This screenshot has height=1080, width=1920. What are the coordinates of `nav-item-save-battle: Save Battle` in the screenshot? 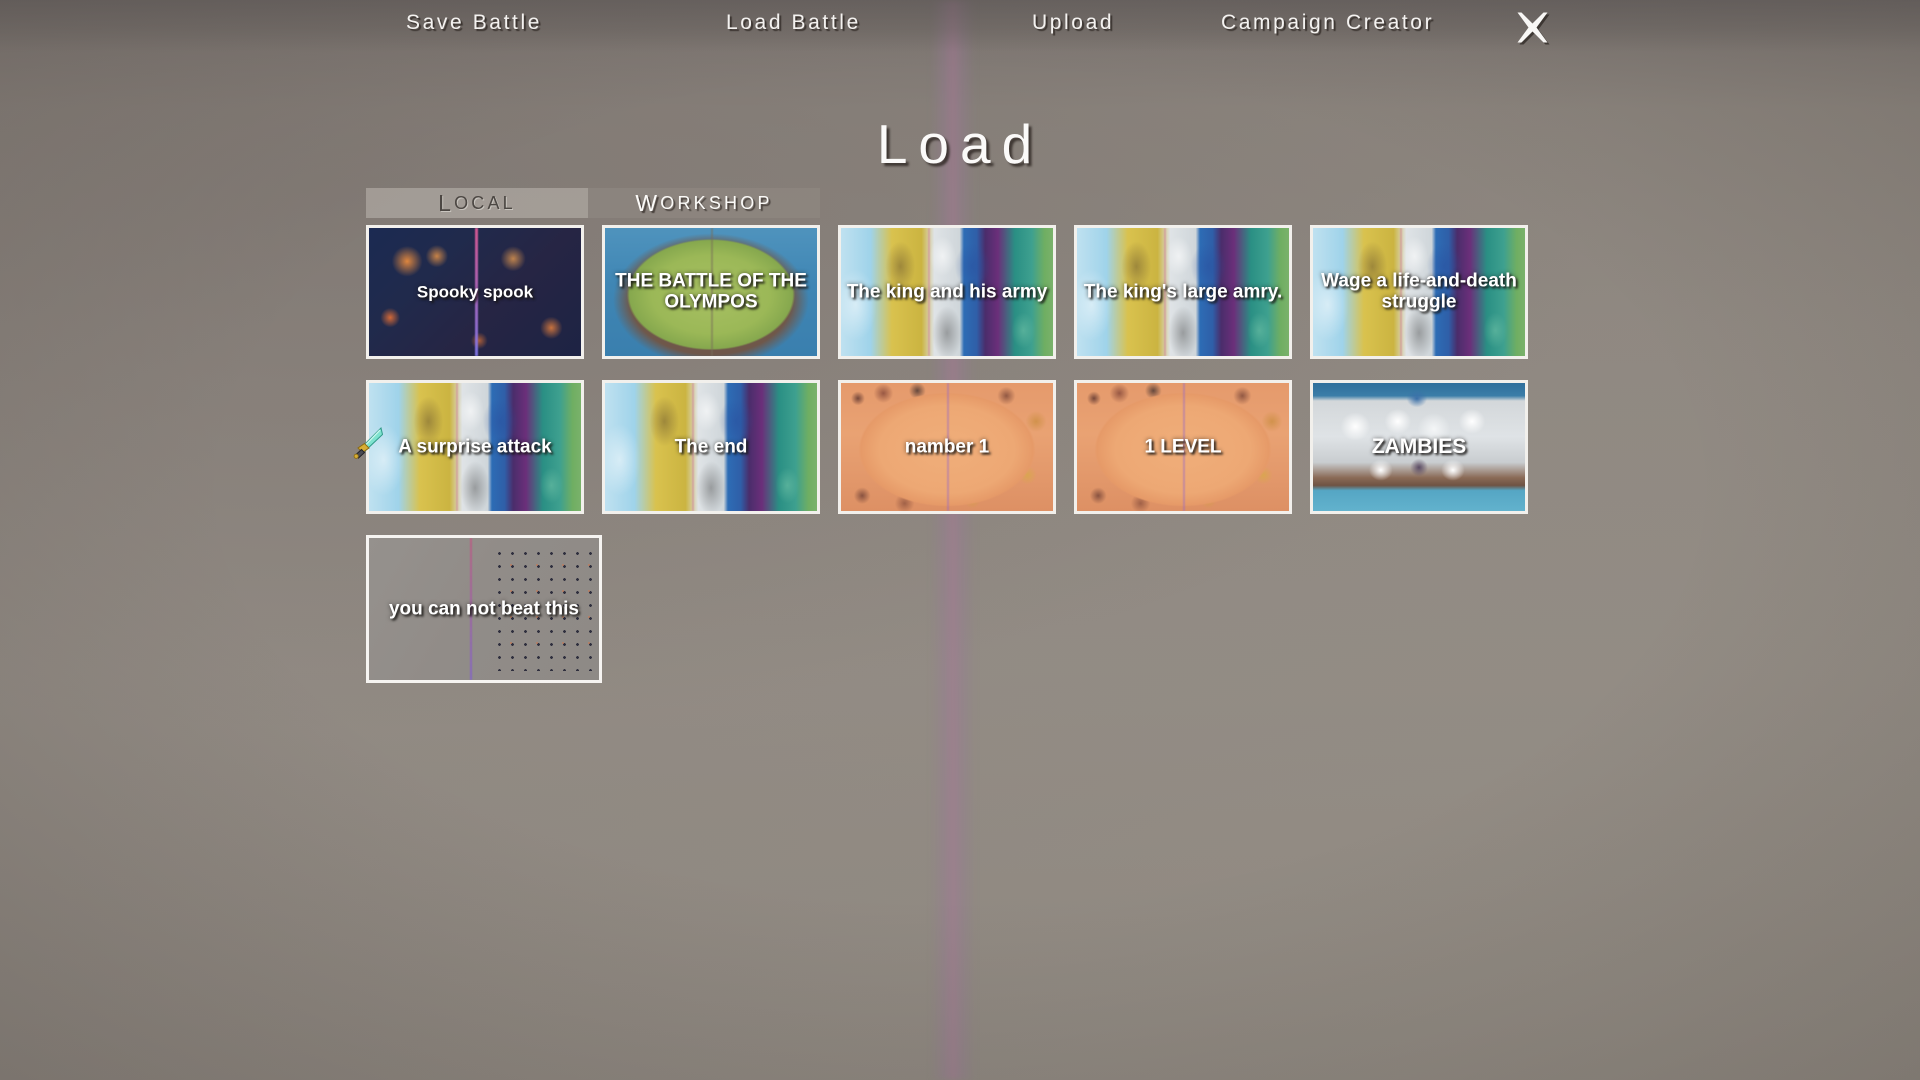 It's located at (474, 23).